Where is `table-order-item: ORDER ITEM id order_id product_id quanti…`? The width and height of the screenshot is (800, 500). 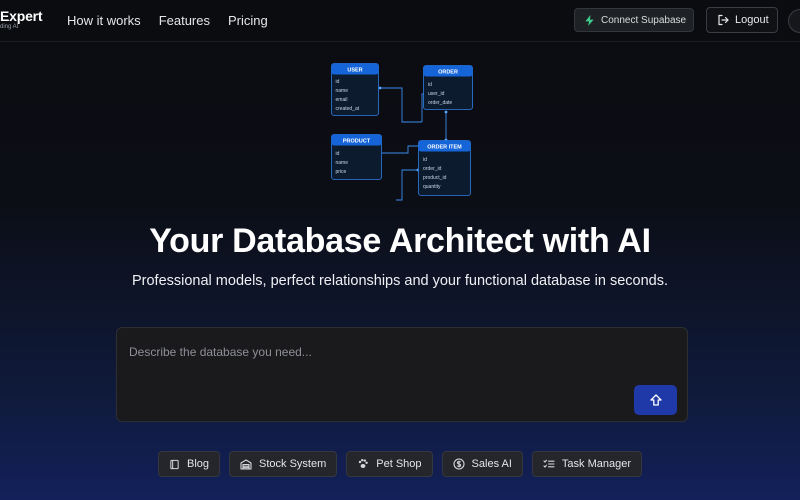
table-order-item: ORDER ITEM id order_id product_id quanti… is located at coordinates (444, 168).